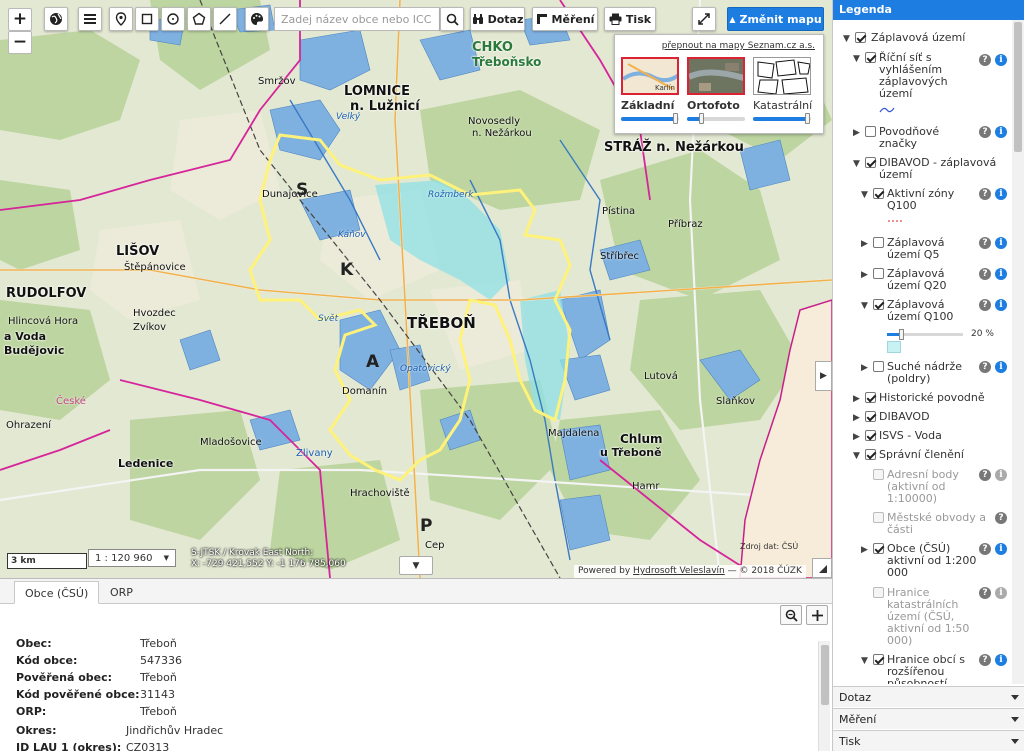  What do you see at coordinates (225, 19) in the screenshot?
I see `draw-line-button` at bounding box center [225, 19].